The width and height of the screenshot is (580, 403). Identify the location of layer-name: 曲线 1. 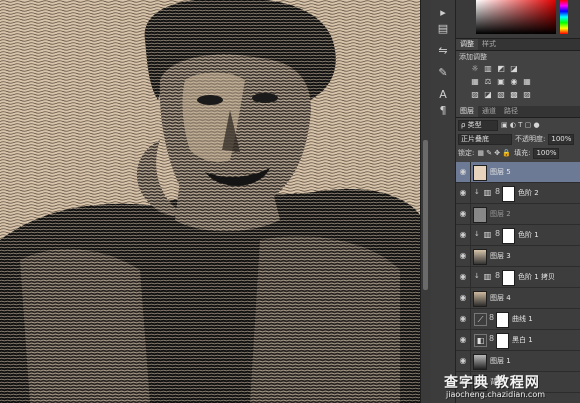
(522, 319).